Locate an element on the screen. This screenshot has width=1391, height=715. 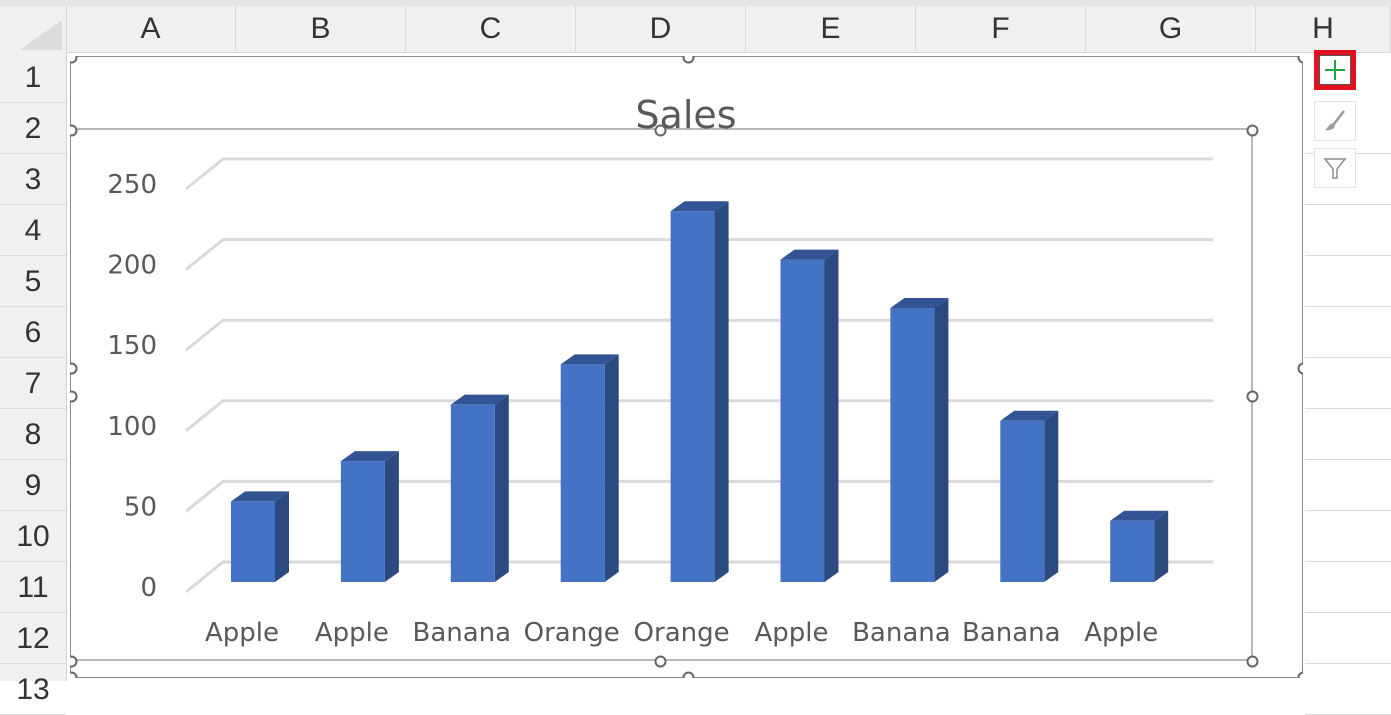
column-header-a: A is located at coordinates (151, 29).